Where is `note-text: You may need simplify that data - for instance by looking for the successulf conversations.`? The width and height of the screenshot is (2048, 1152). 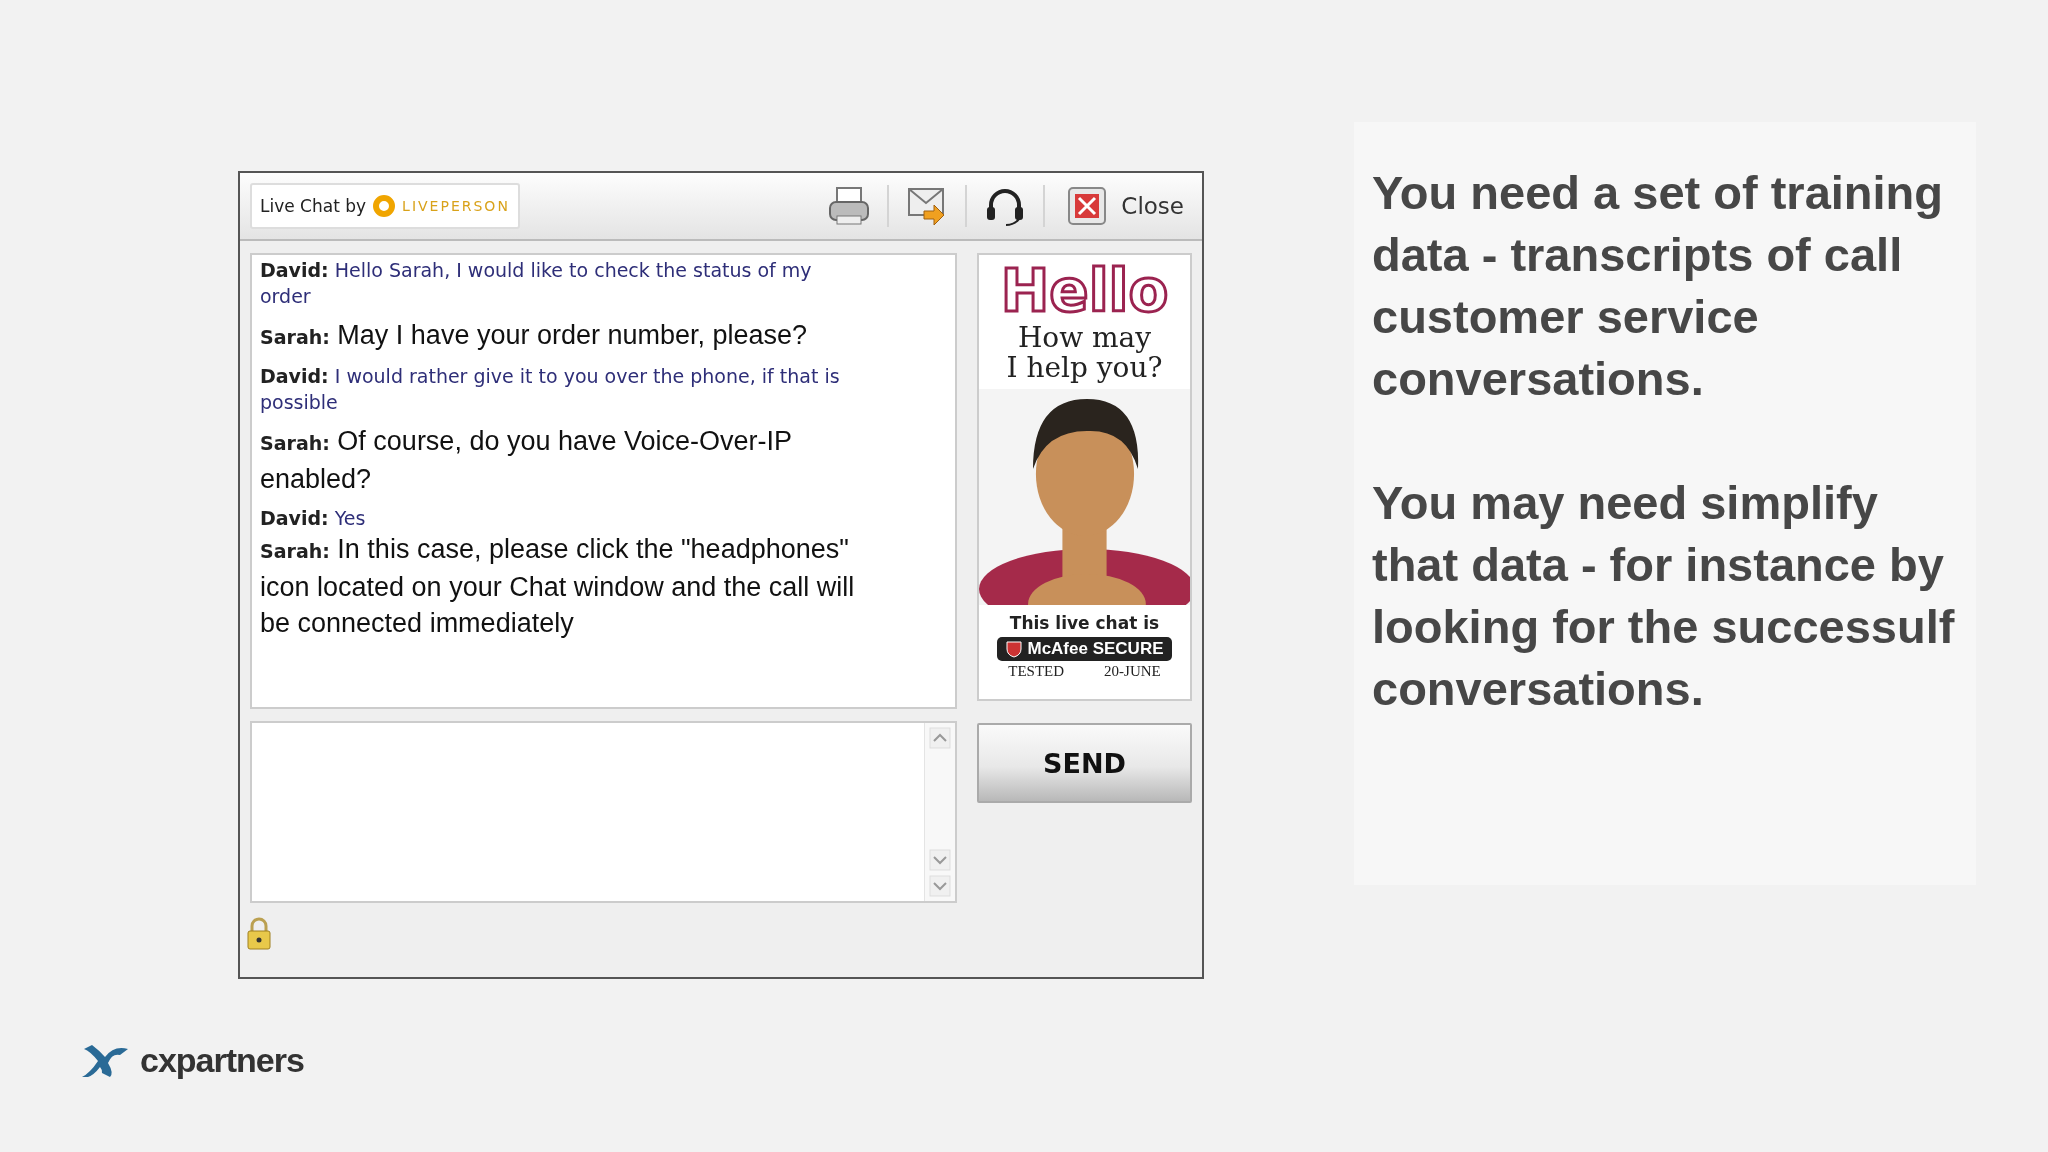
note-text: You may need simplify that data - for instance by looking for the successulf conversations. is located at coordinates (1664, 596).